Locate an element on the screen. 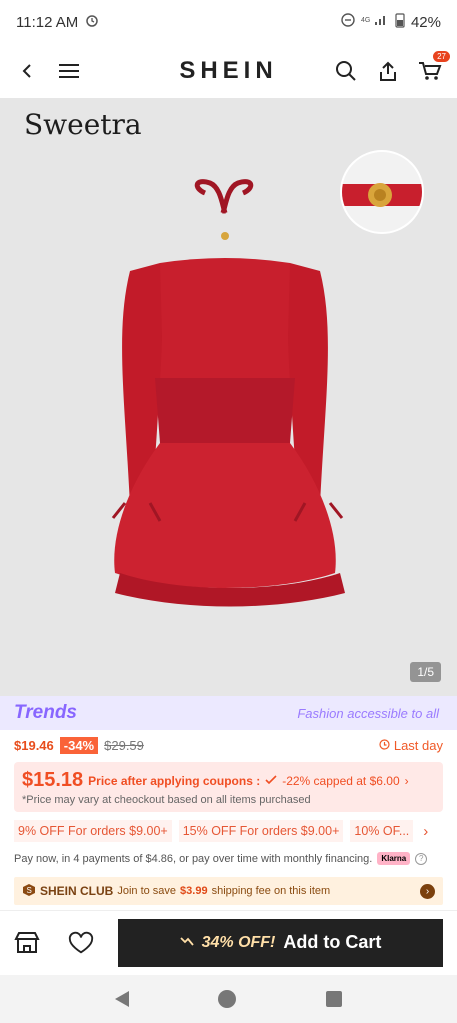 This screenshot has height=1023, width=457. club-text-after: shipping fee on this item is located at coordinates (271, 891).